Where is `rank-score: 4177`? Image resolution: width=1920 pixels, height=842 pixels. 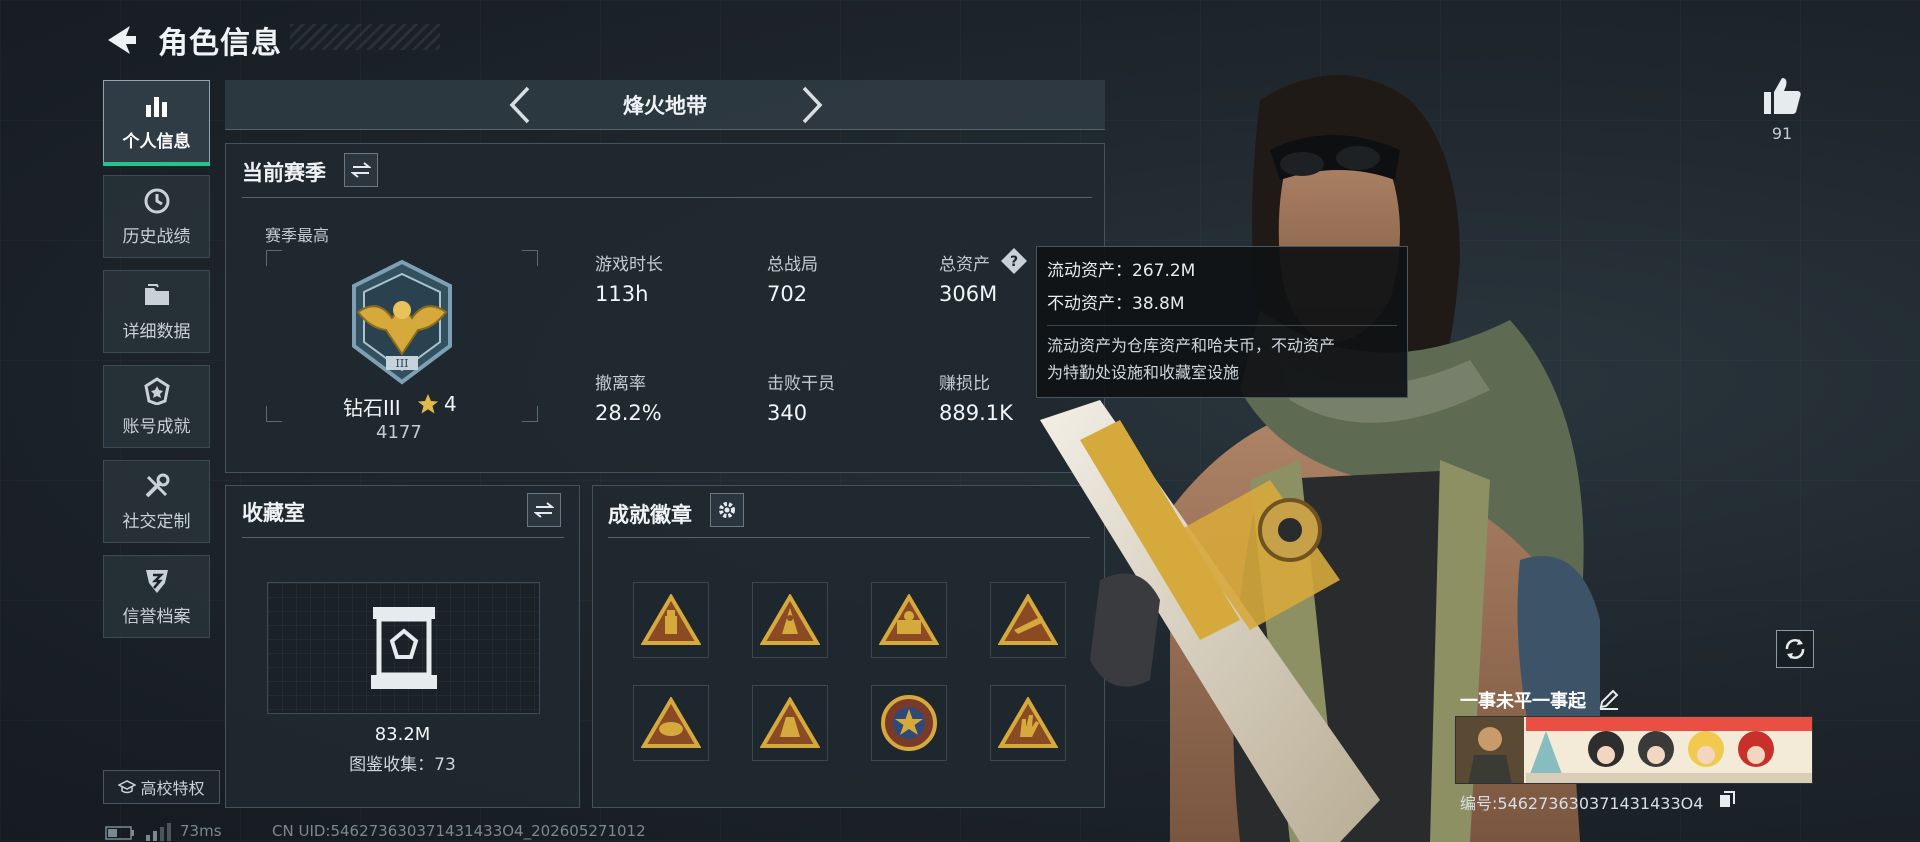
rank-score: 4177 is located at coordinates (399, 432).